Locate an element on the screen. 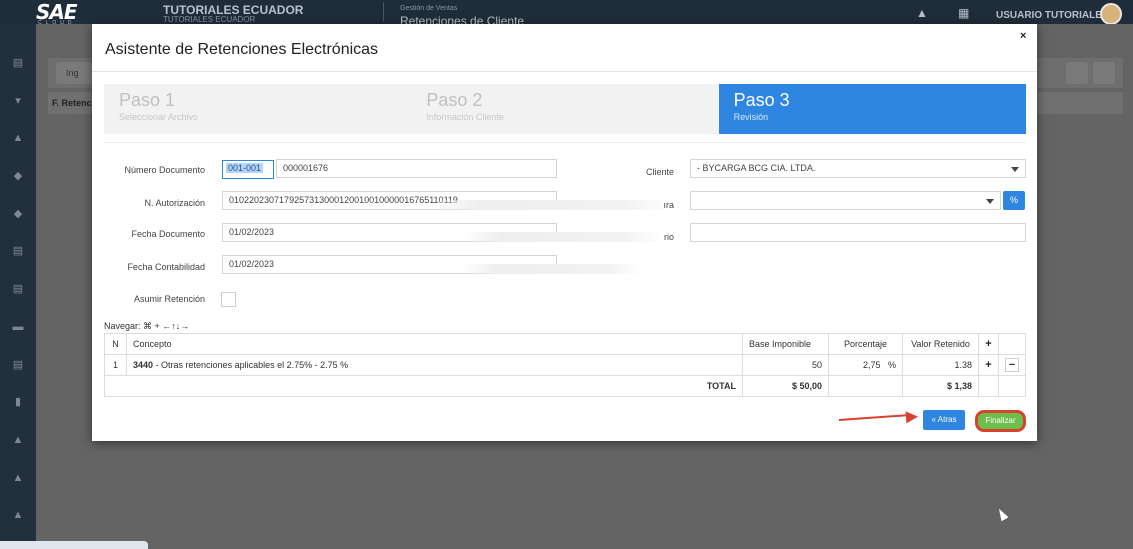 The height and width of the screenshot is (549, 1133). factura-select is located at coordinates (845, 200).